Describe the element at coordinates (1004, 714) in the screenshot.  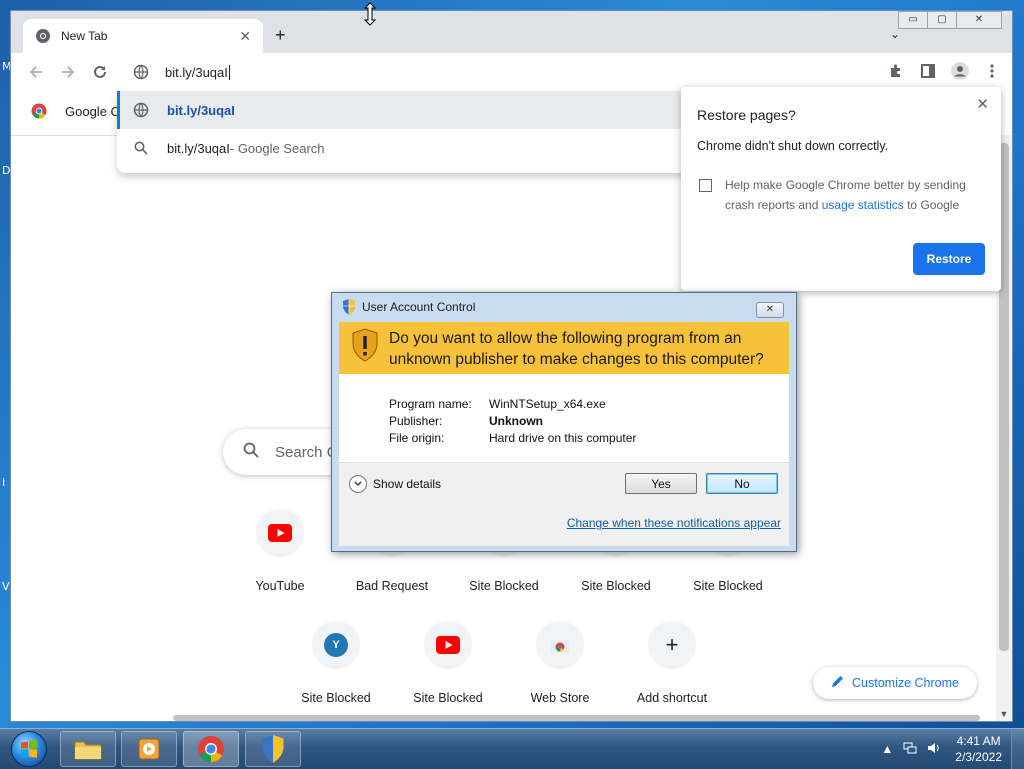
I see `scroll-down-arrow-icon: ▼` at that location.